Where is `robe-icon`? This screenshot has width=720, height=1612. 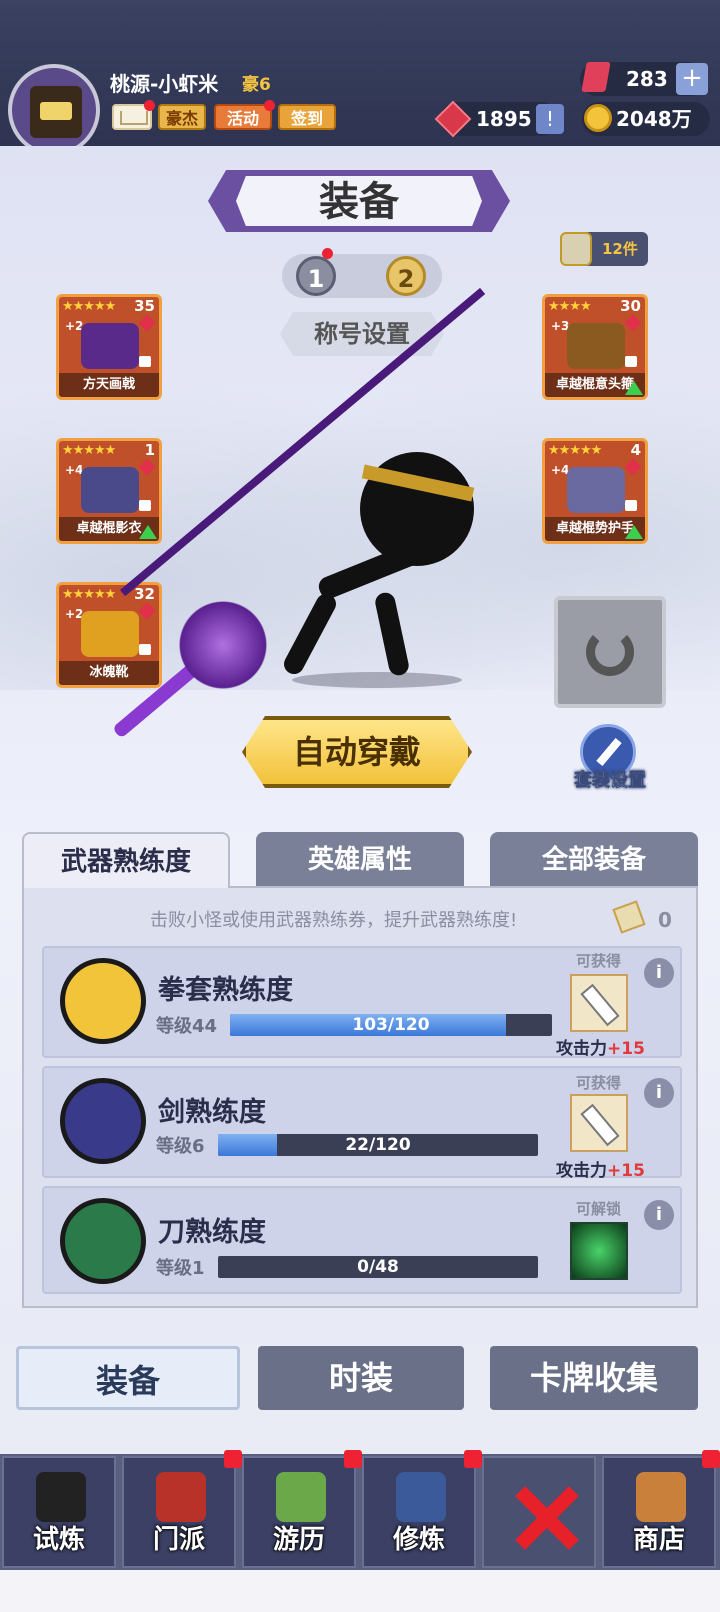
robe-icon is located at coordinates (110, 490).